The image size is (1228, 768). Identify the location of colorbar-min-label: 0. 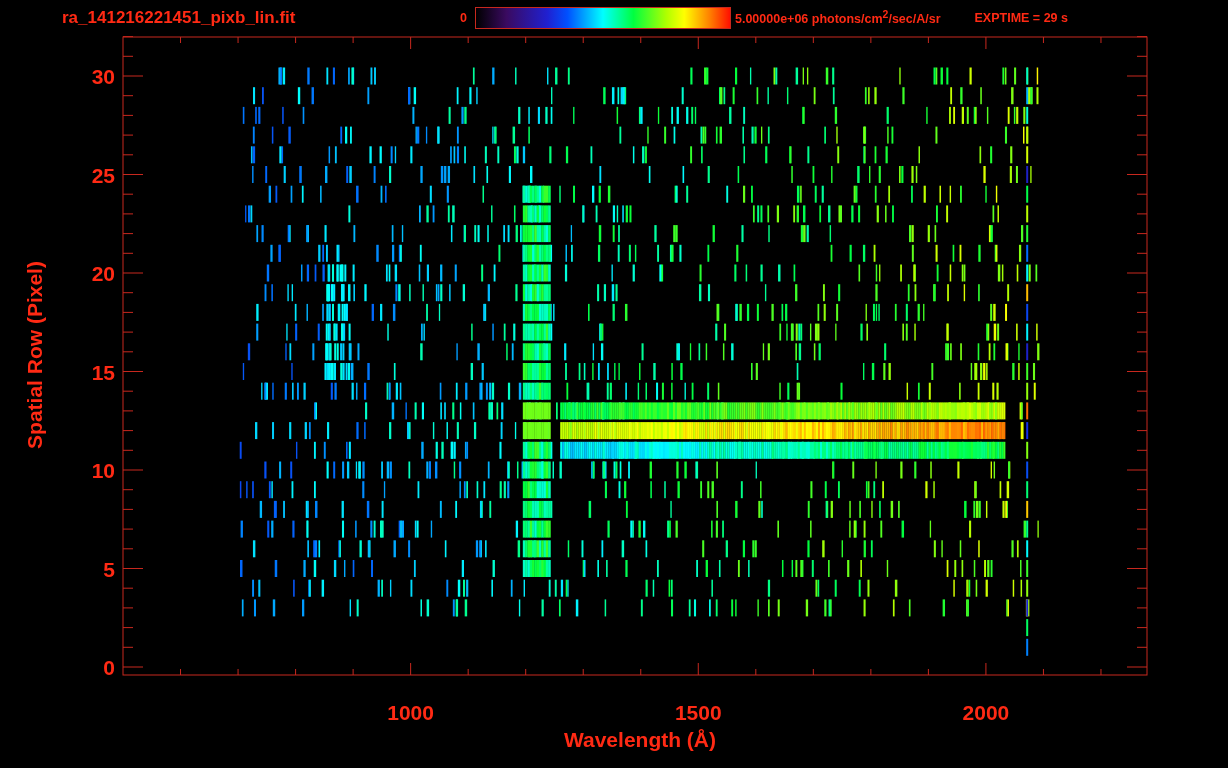
(463, 18).